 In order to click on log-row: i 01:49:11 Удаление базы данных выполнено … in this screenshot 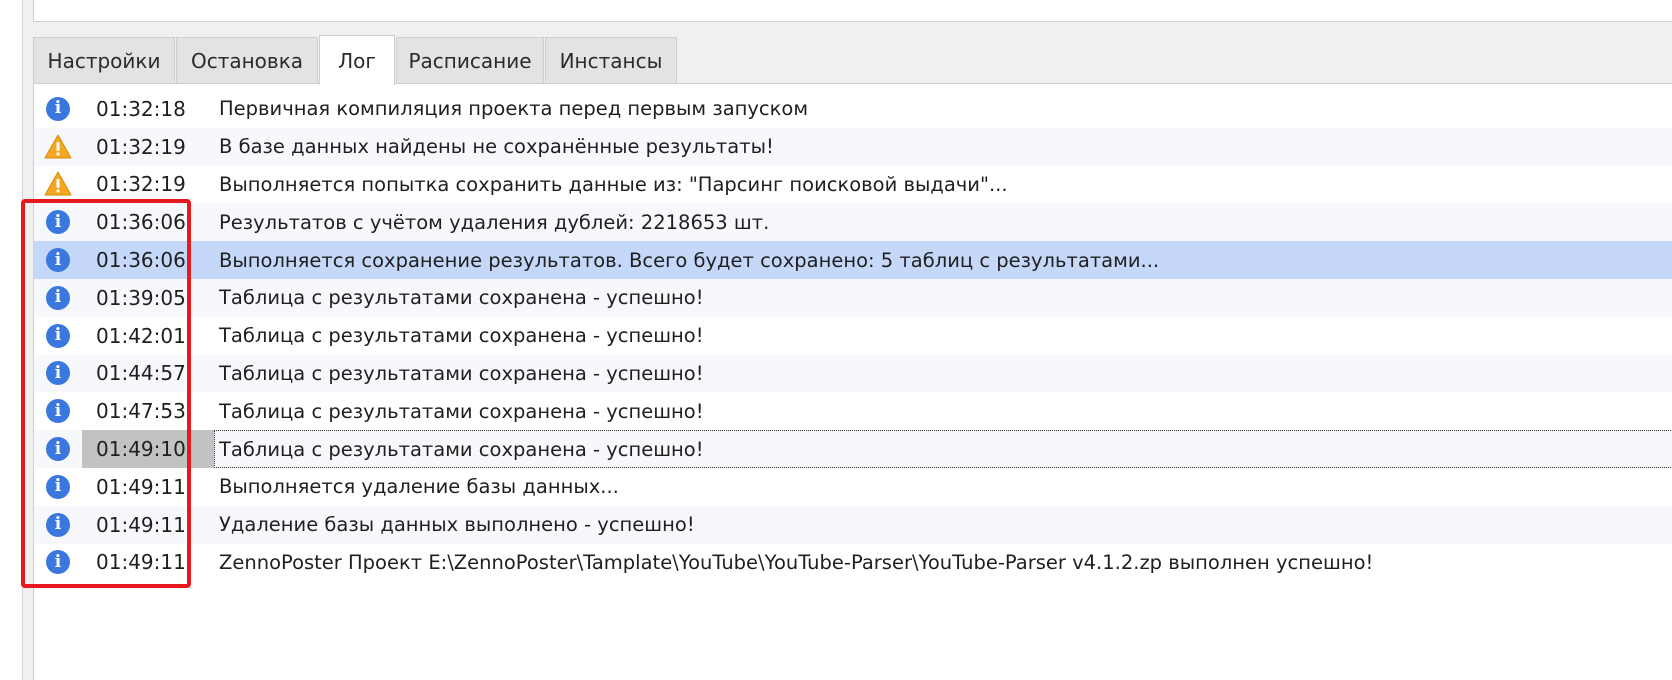, I will do `click(853, 524)`.